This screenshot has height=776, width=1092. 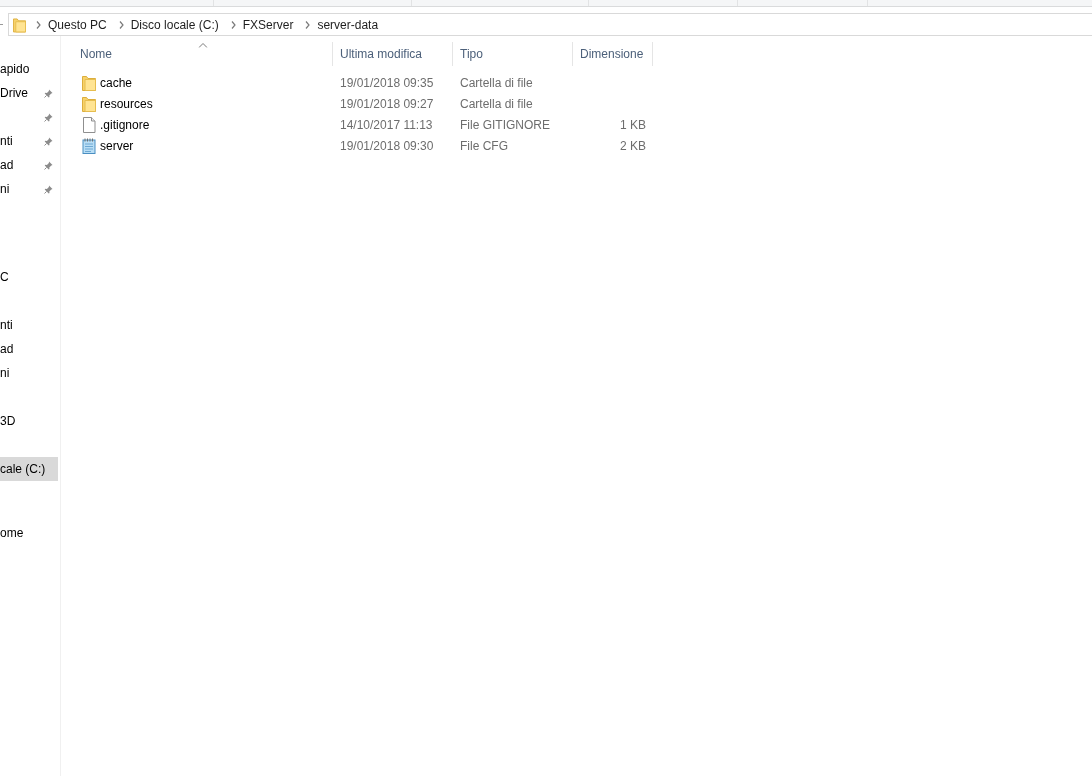 I want to click on nav-item: ome, so click(x=29, y=533).